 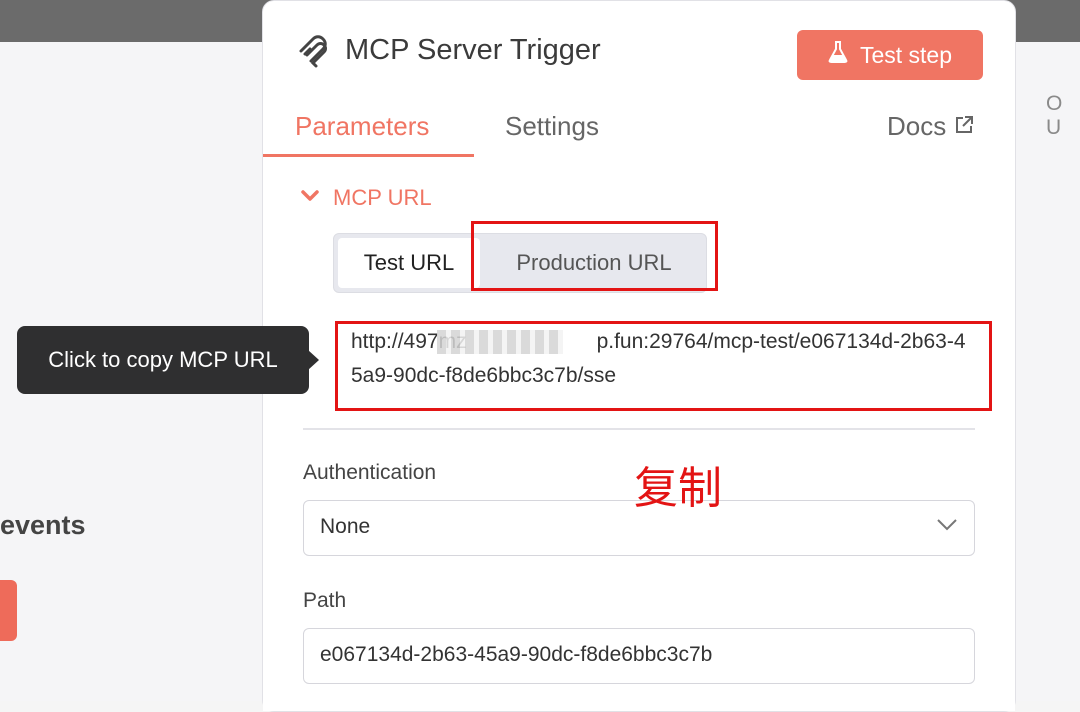 What do you see at coordinates (663, 366) in the screenshot?
I see `annotation-box-mcp-url` at bounding box center [663, 366].